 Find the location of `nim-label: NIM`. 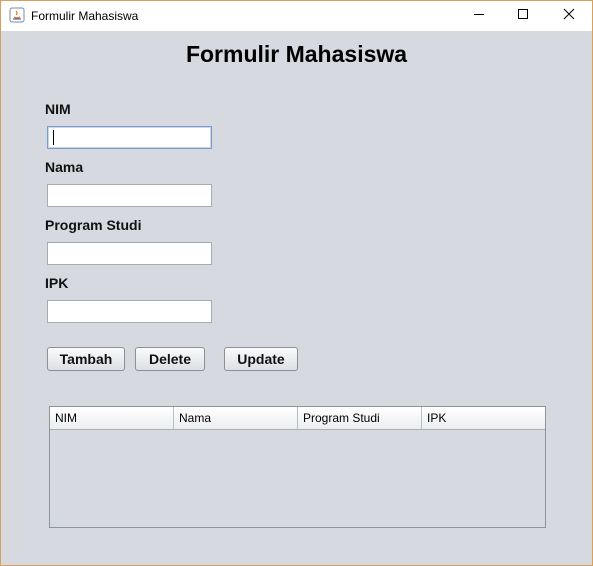

nim-label: NIM is located at coordinates (58, 109).